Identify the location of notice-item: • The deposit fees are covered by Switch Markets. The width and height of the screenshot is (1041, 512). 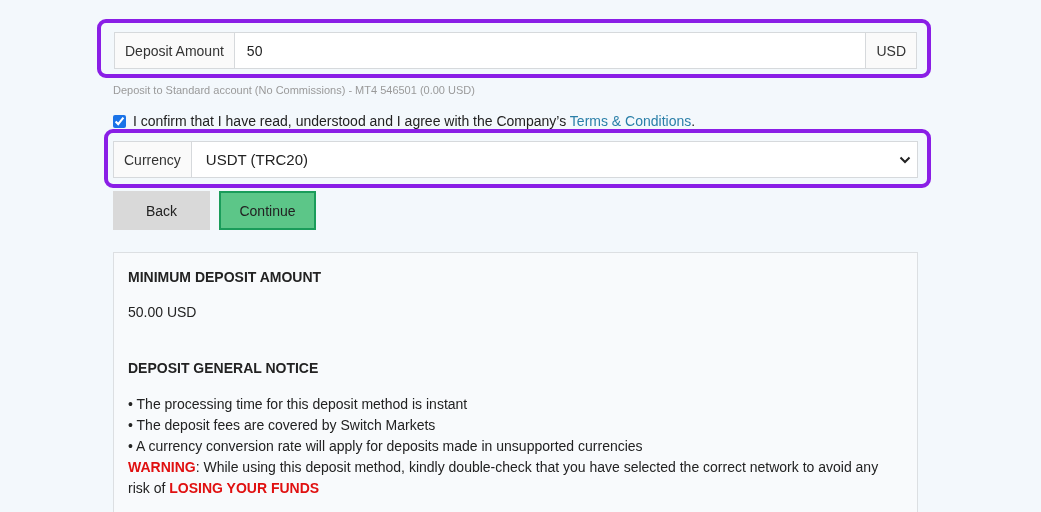
(282, 425).